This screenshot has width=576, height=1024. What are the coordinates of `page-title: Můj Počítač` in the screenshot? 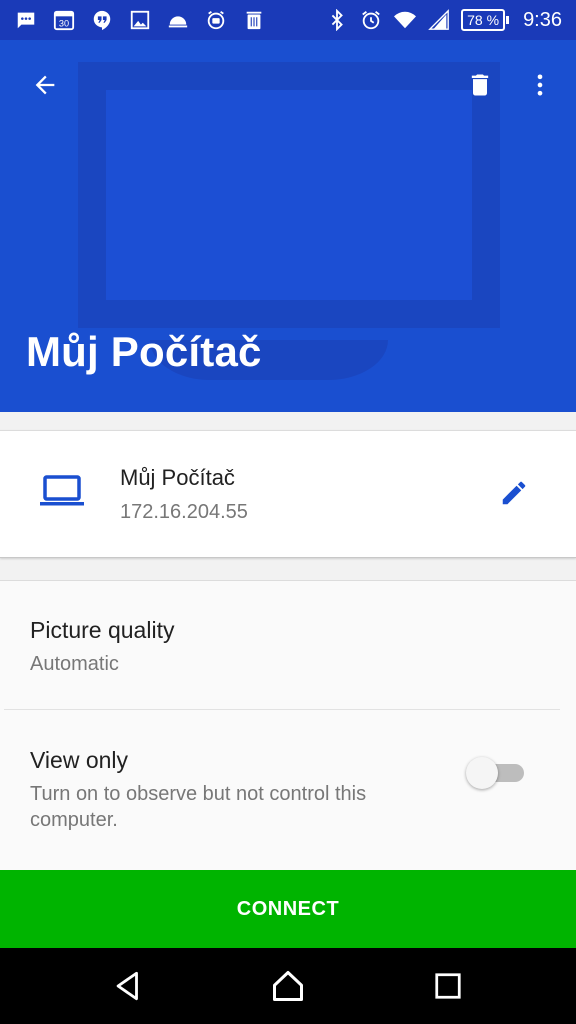 It's located at (144, 351).